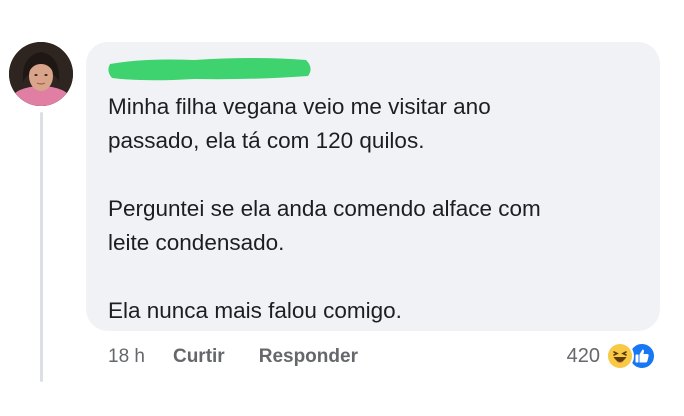 The image size is (684, 416). Describe the element at coordinates (583, 356) in the screenshot. I see `reaction-count: 420` at that location.